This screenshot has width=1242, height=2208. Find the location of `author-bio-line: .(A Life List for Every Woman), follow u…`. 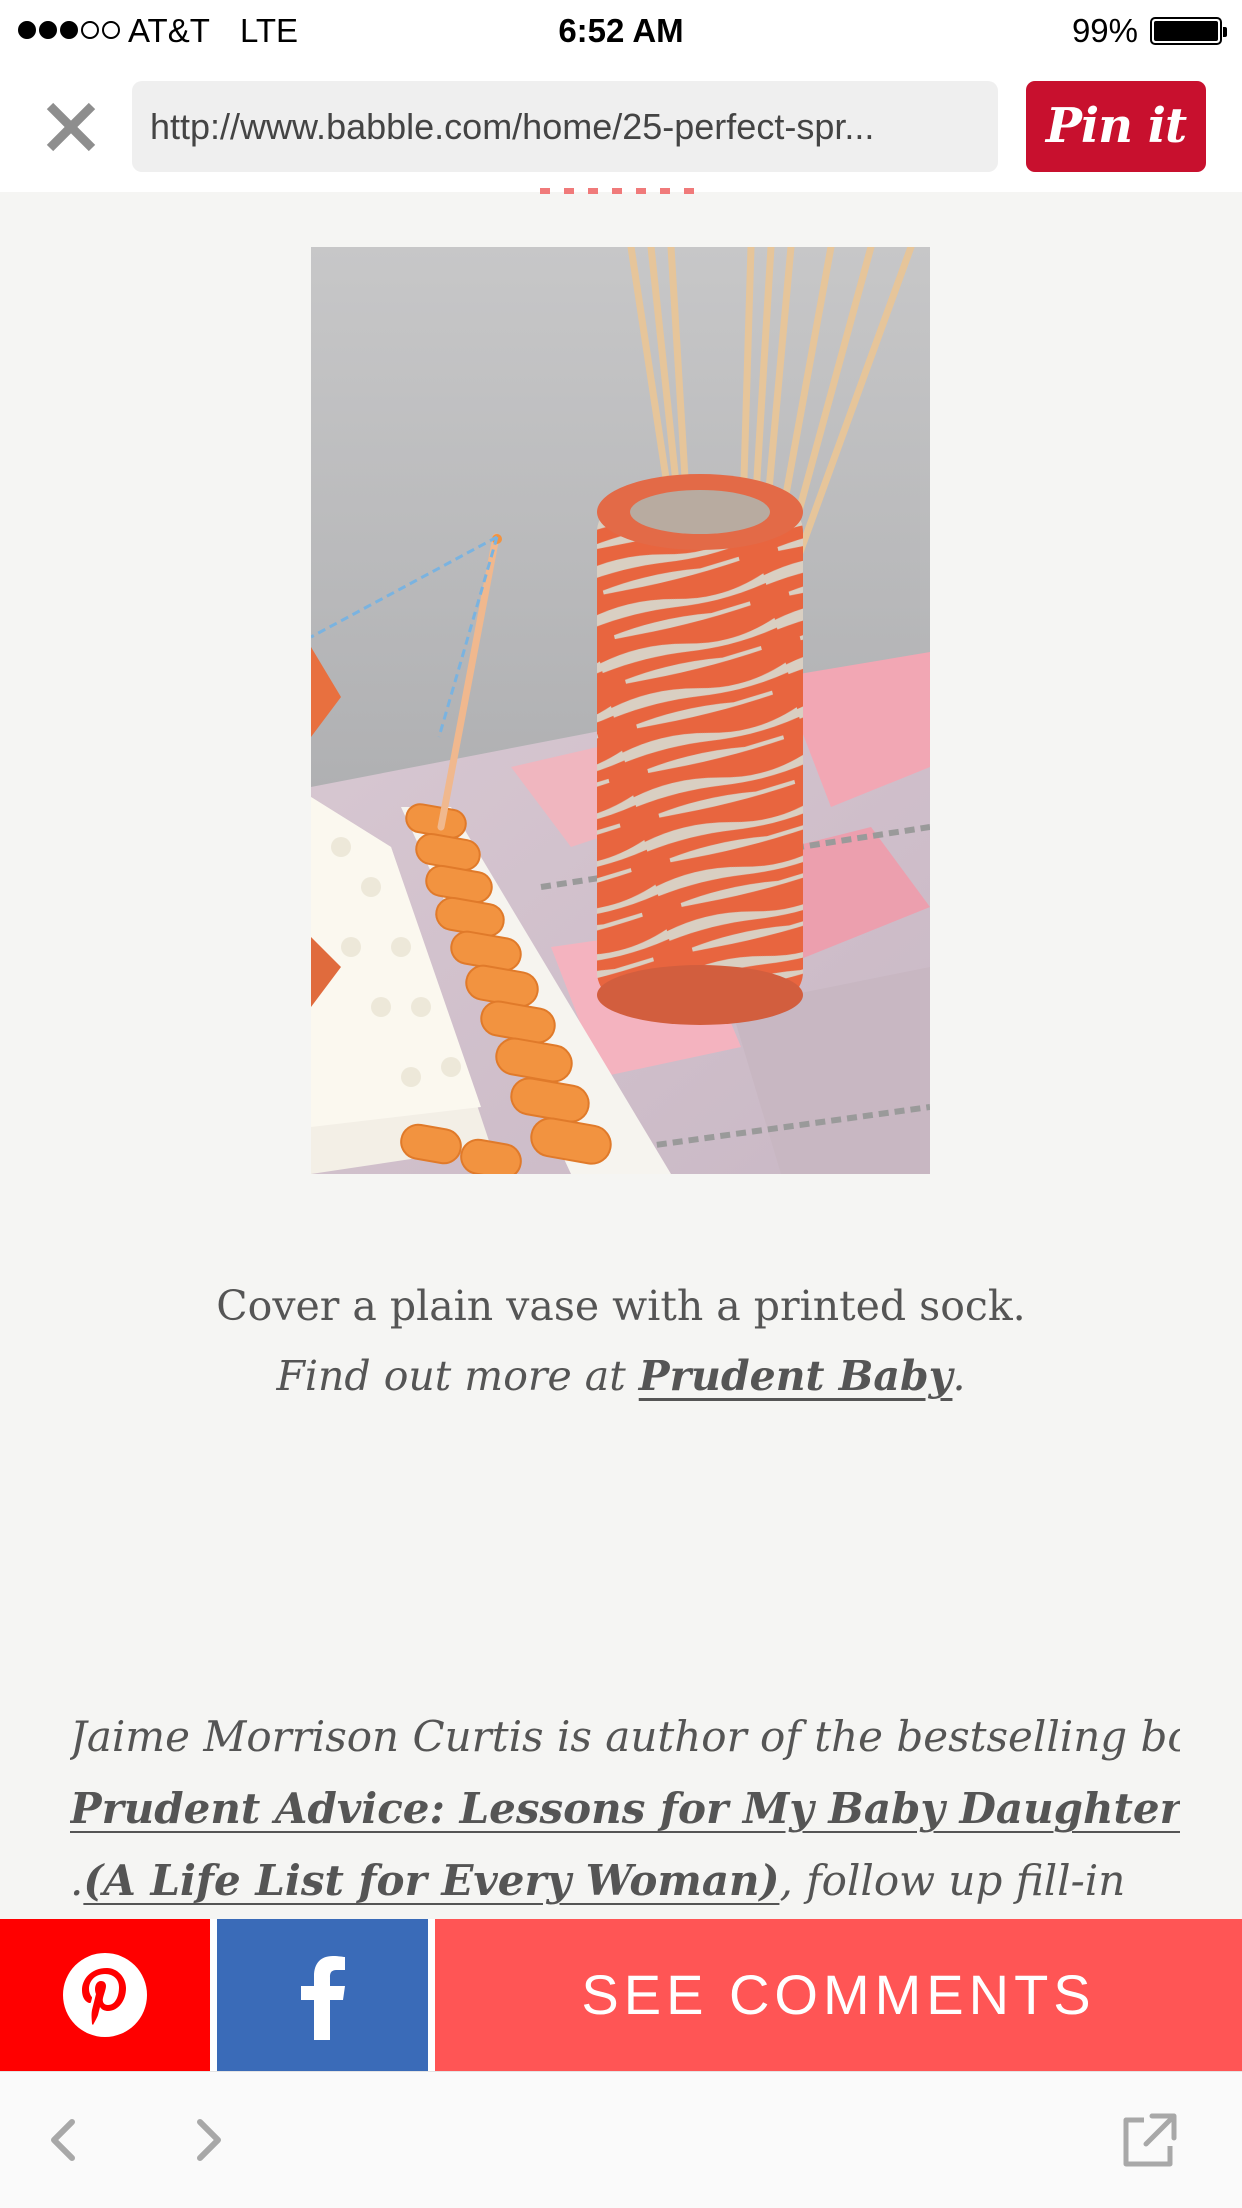

author-bio-line: .(A Life List for Every Woman), follow u… is located at coordinates (625, 1880).